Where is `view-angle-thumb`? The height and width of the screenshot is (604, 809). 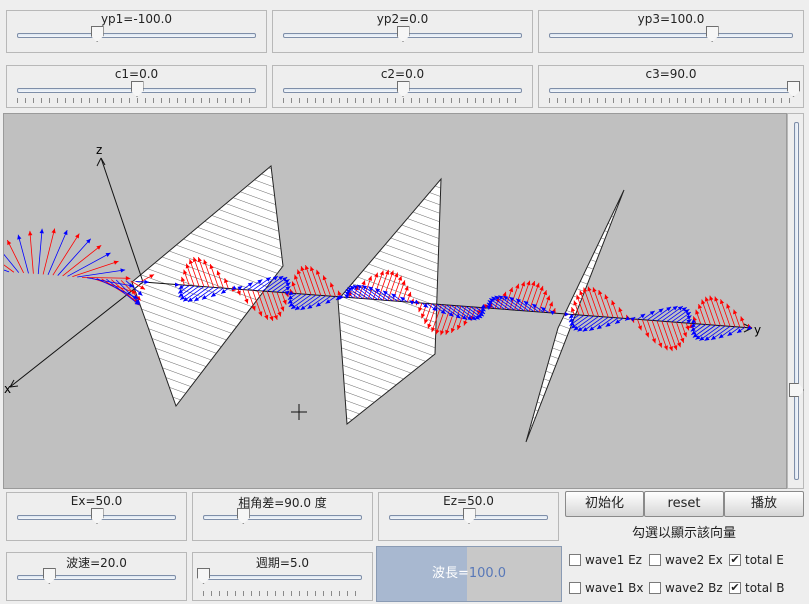 view-angle-thumb is located at coordinates (796, 390).